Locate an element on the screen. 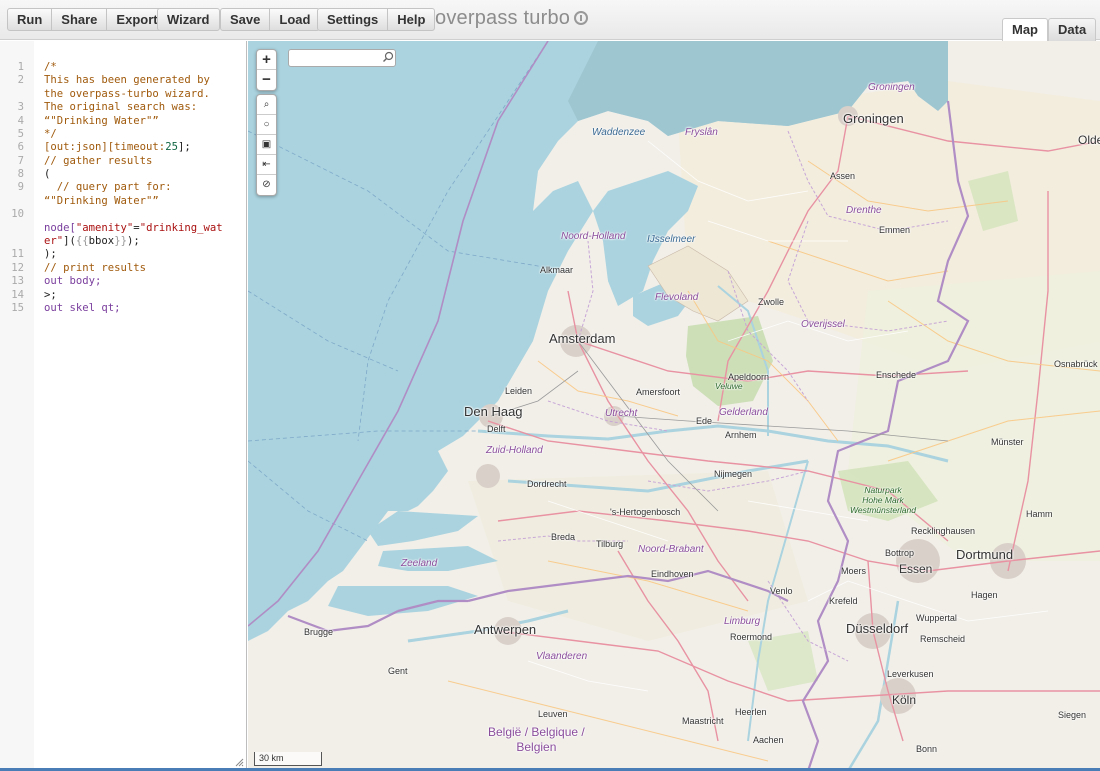 The width and height of the screenshot is (1100, 771). line-number: 14 is located at coordinates (17, 295).